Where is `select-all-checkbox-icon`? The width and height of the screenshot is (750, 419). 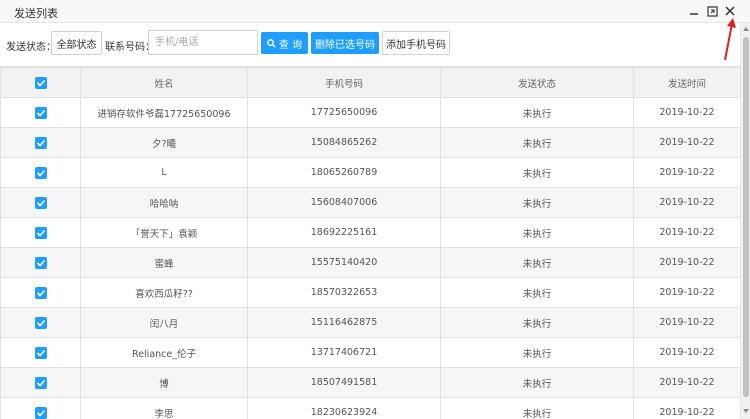 select-all-checkbox-icon is located at coordinates (40, 82).